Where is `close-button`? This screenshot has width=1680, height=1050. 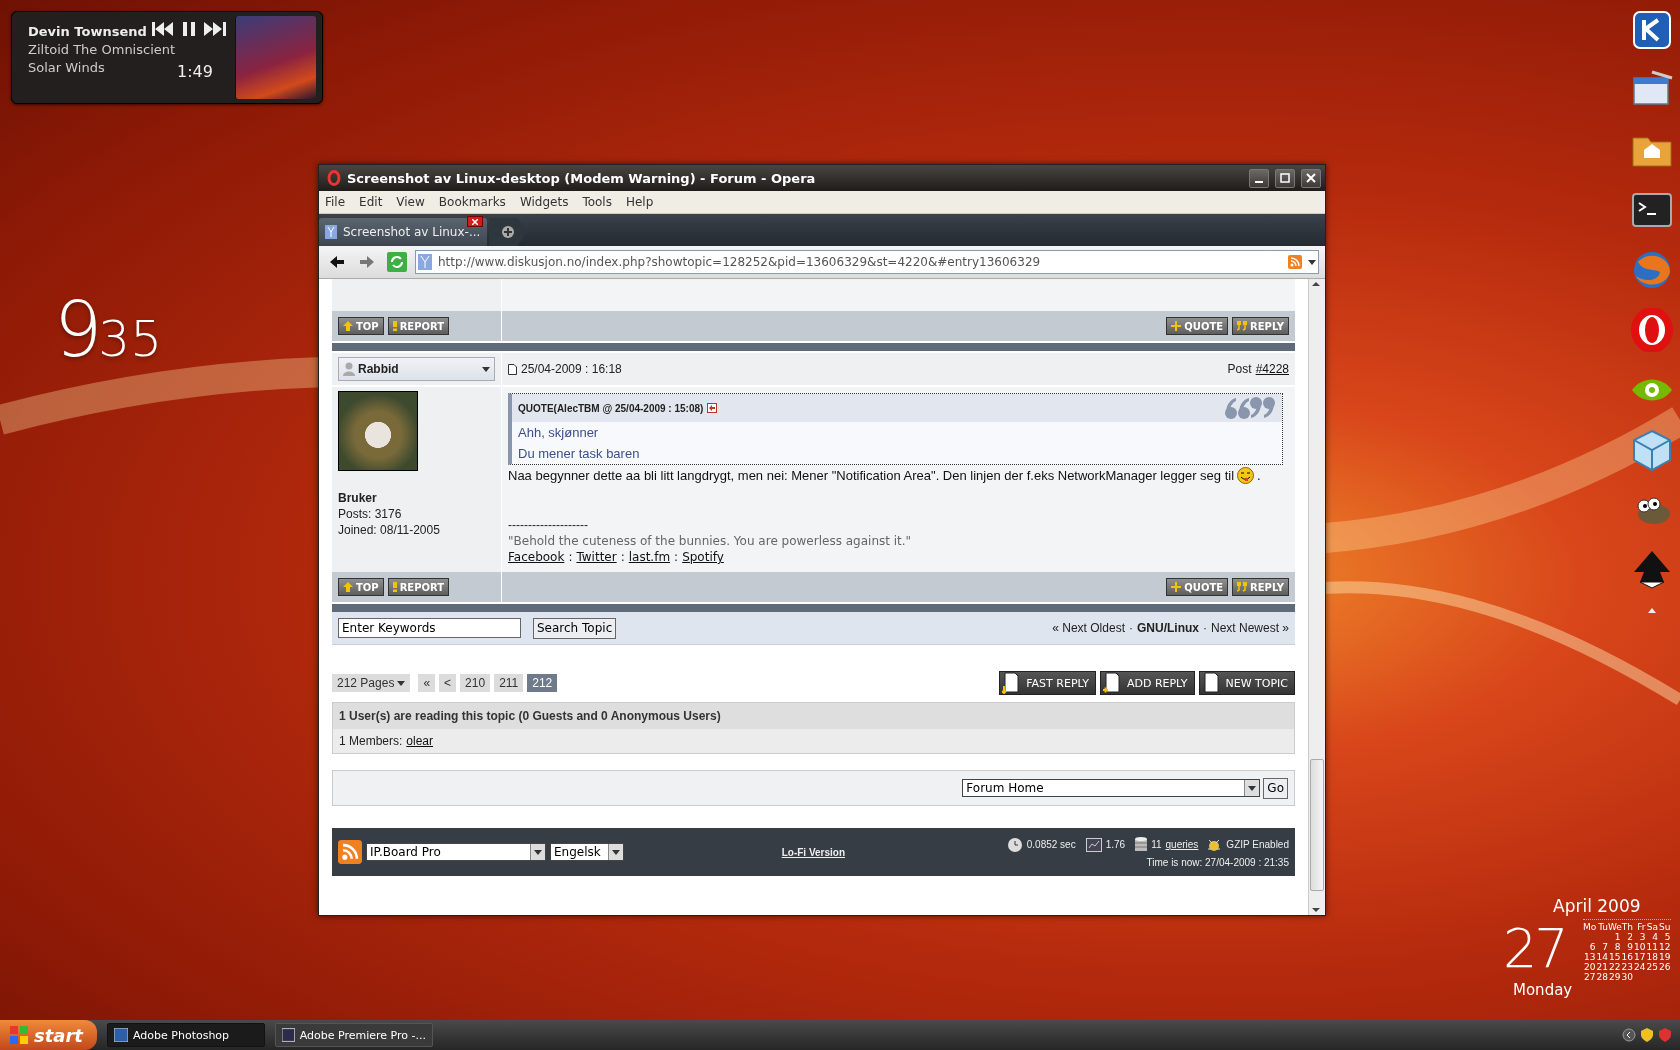
close-button is located at coordinates (1311, 178).